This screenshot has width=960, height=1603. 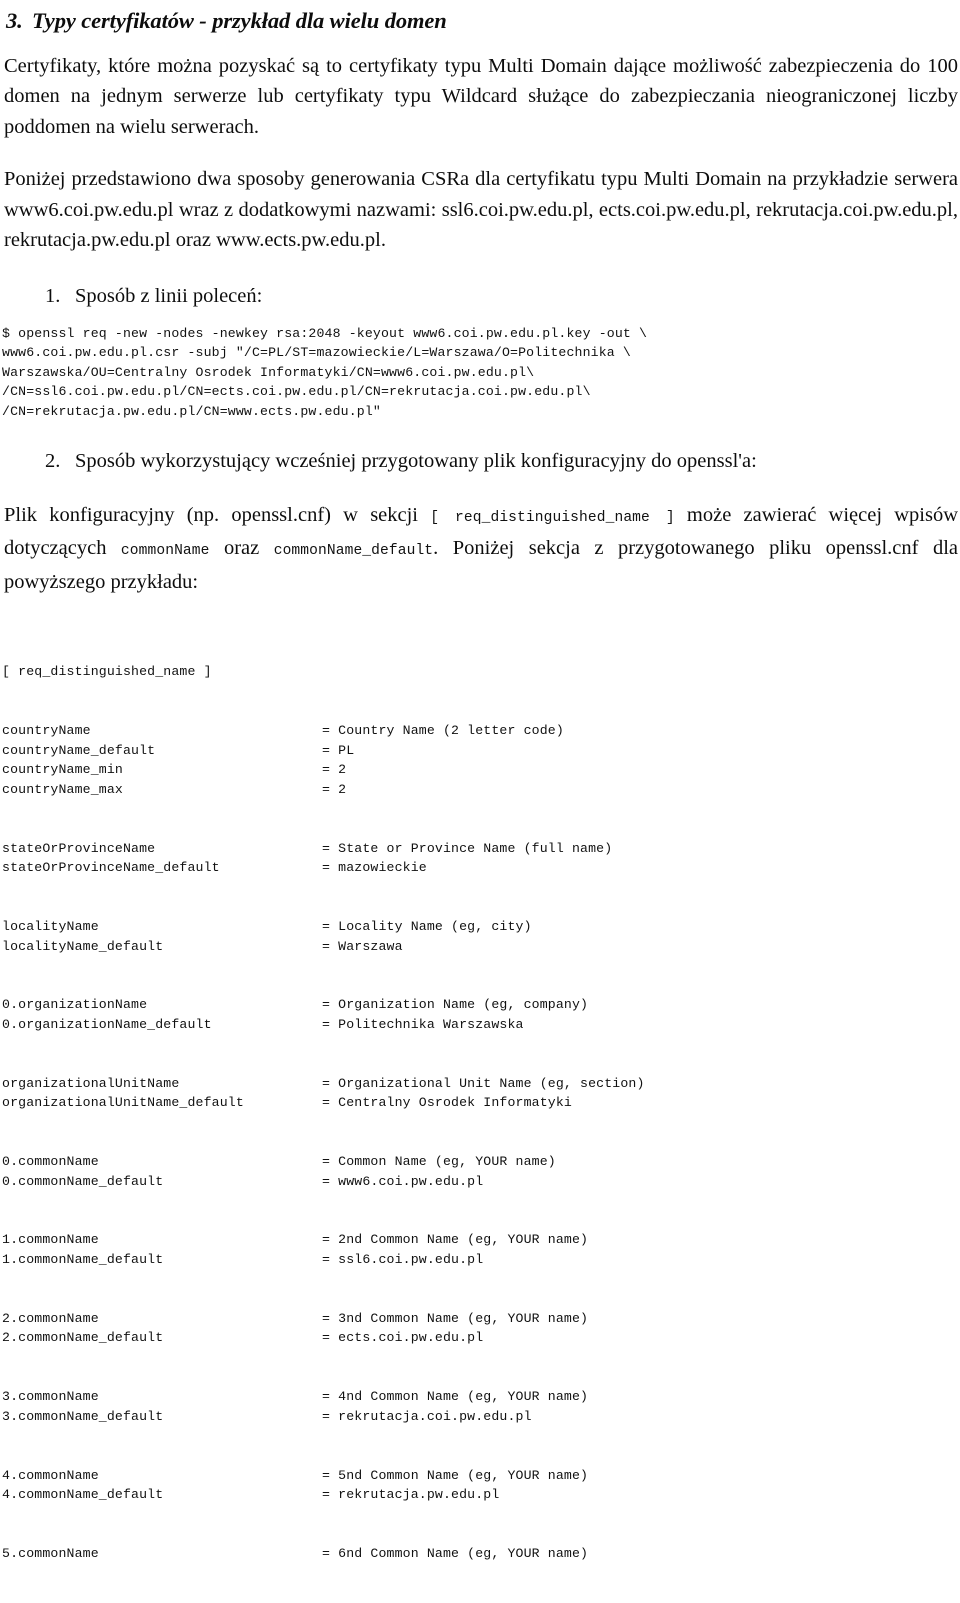 I want to click on config-row-key: countryName_default, so click(x=79, y=750).